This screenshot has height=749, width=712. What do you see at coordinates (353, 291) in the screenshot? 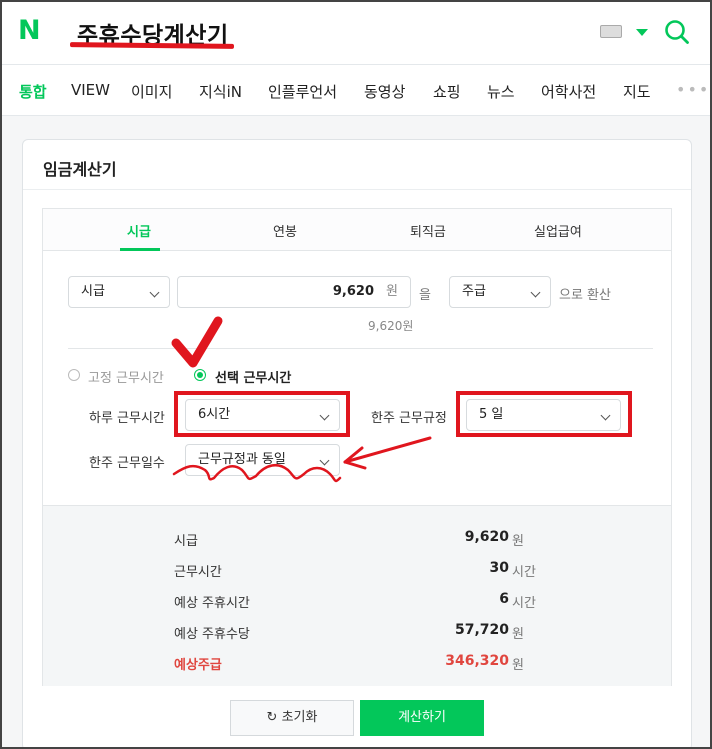
I see `amount-value: 9,620` at bounding box center [353, 291].